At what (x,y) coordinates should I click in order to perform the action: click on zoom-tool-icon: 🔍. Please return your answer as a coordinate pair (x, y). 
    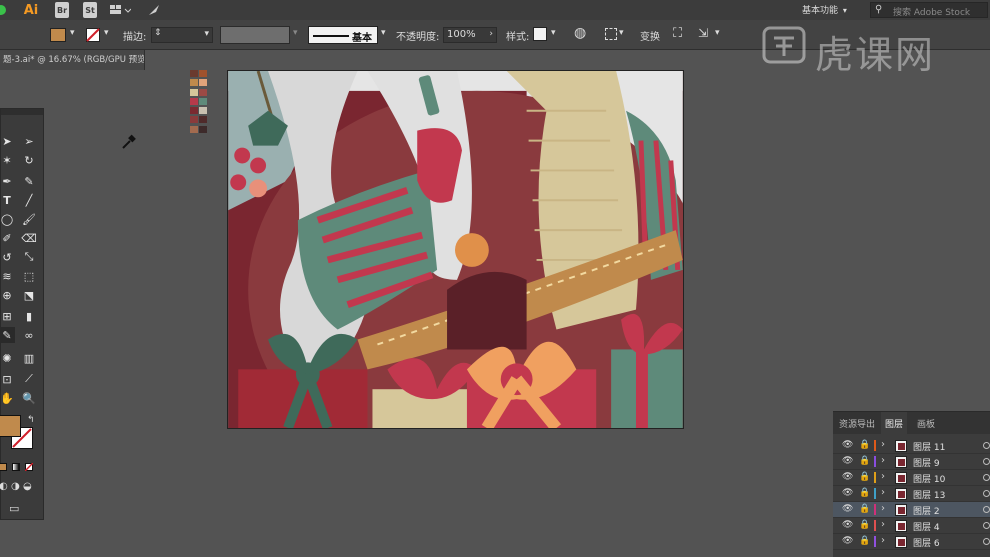
    Looking at the image, I should click on (29, 398).